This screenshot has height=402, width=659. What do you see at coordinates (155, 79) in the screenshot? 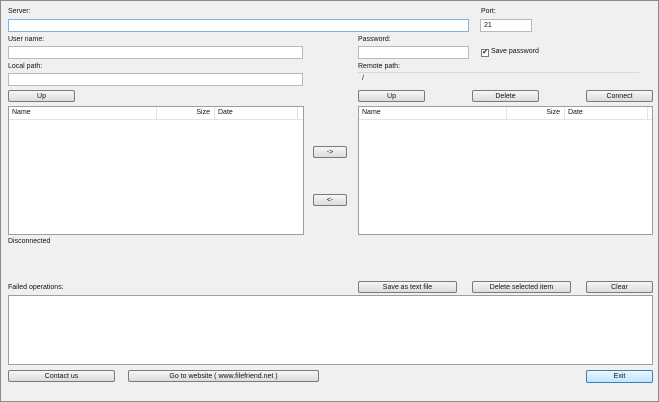
I see `local-path-input` at bounding box center [155, 79].